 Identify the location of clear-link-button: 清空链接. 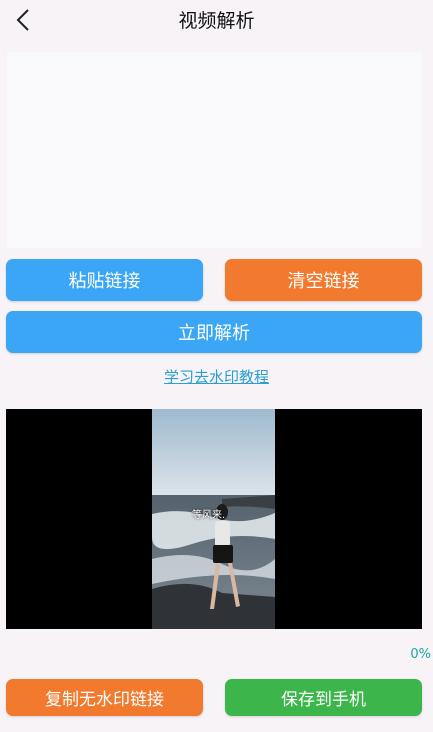
(323, 280).